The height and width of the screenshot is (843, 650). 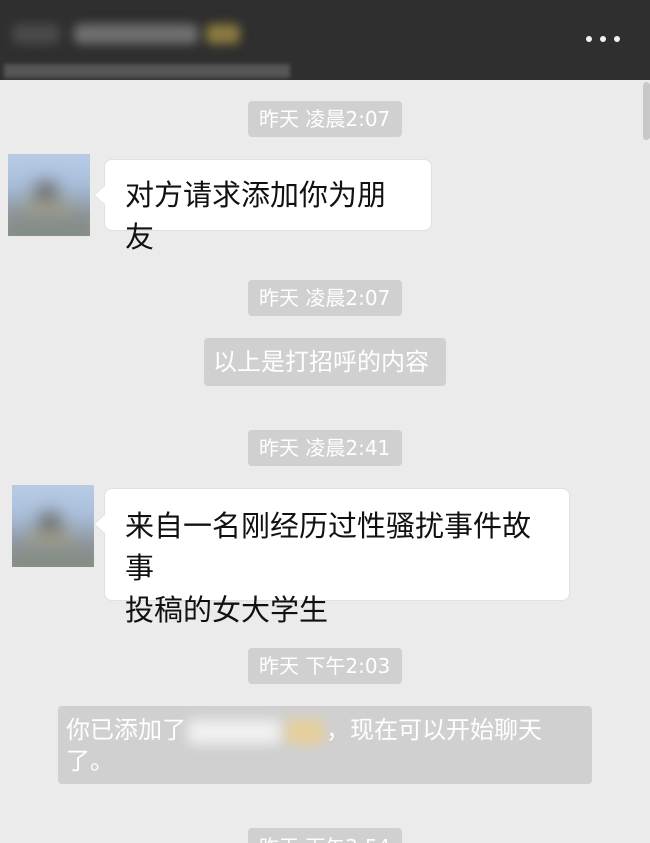 What do you see at coordinates (90, 761) in the screenshot?
I see `contact-added-end: 了。` at bounding box center [90, 761].